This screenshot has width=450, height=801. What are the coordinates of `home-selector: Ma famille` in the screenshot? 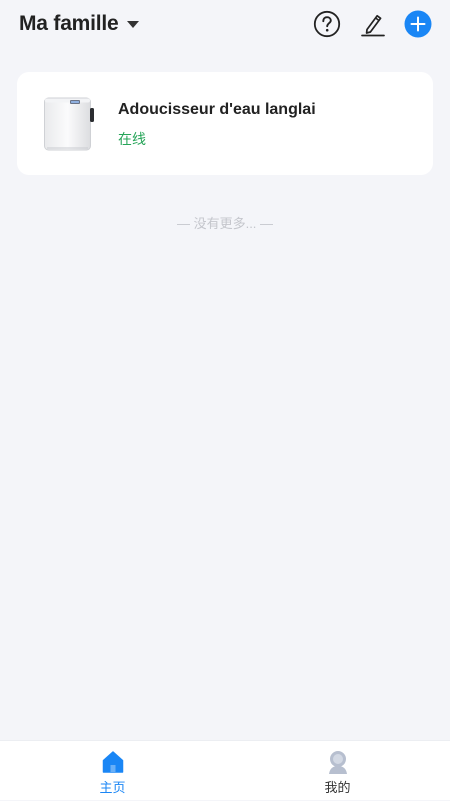 It's located at (79, 24).